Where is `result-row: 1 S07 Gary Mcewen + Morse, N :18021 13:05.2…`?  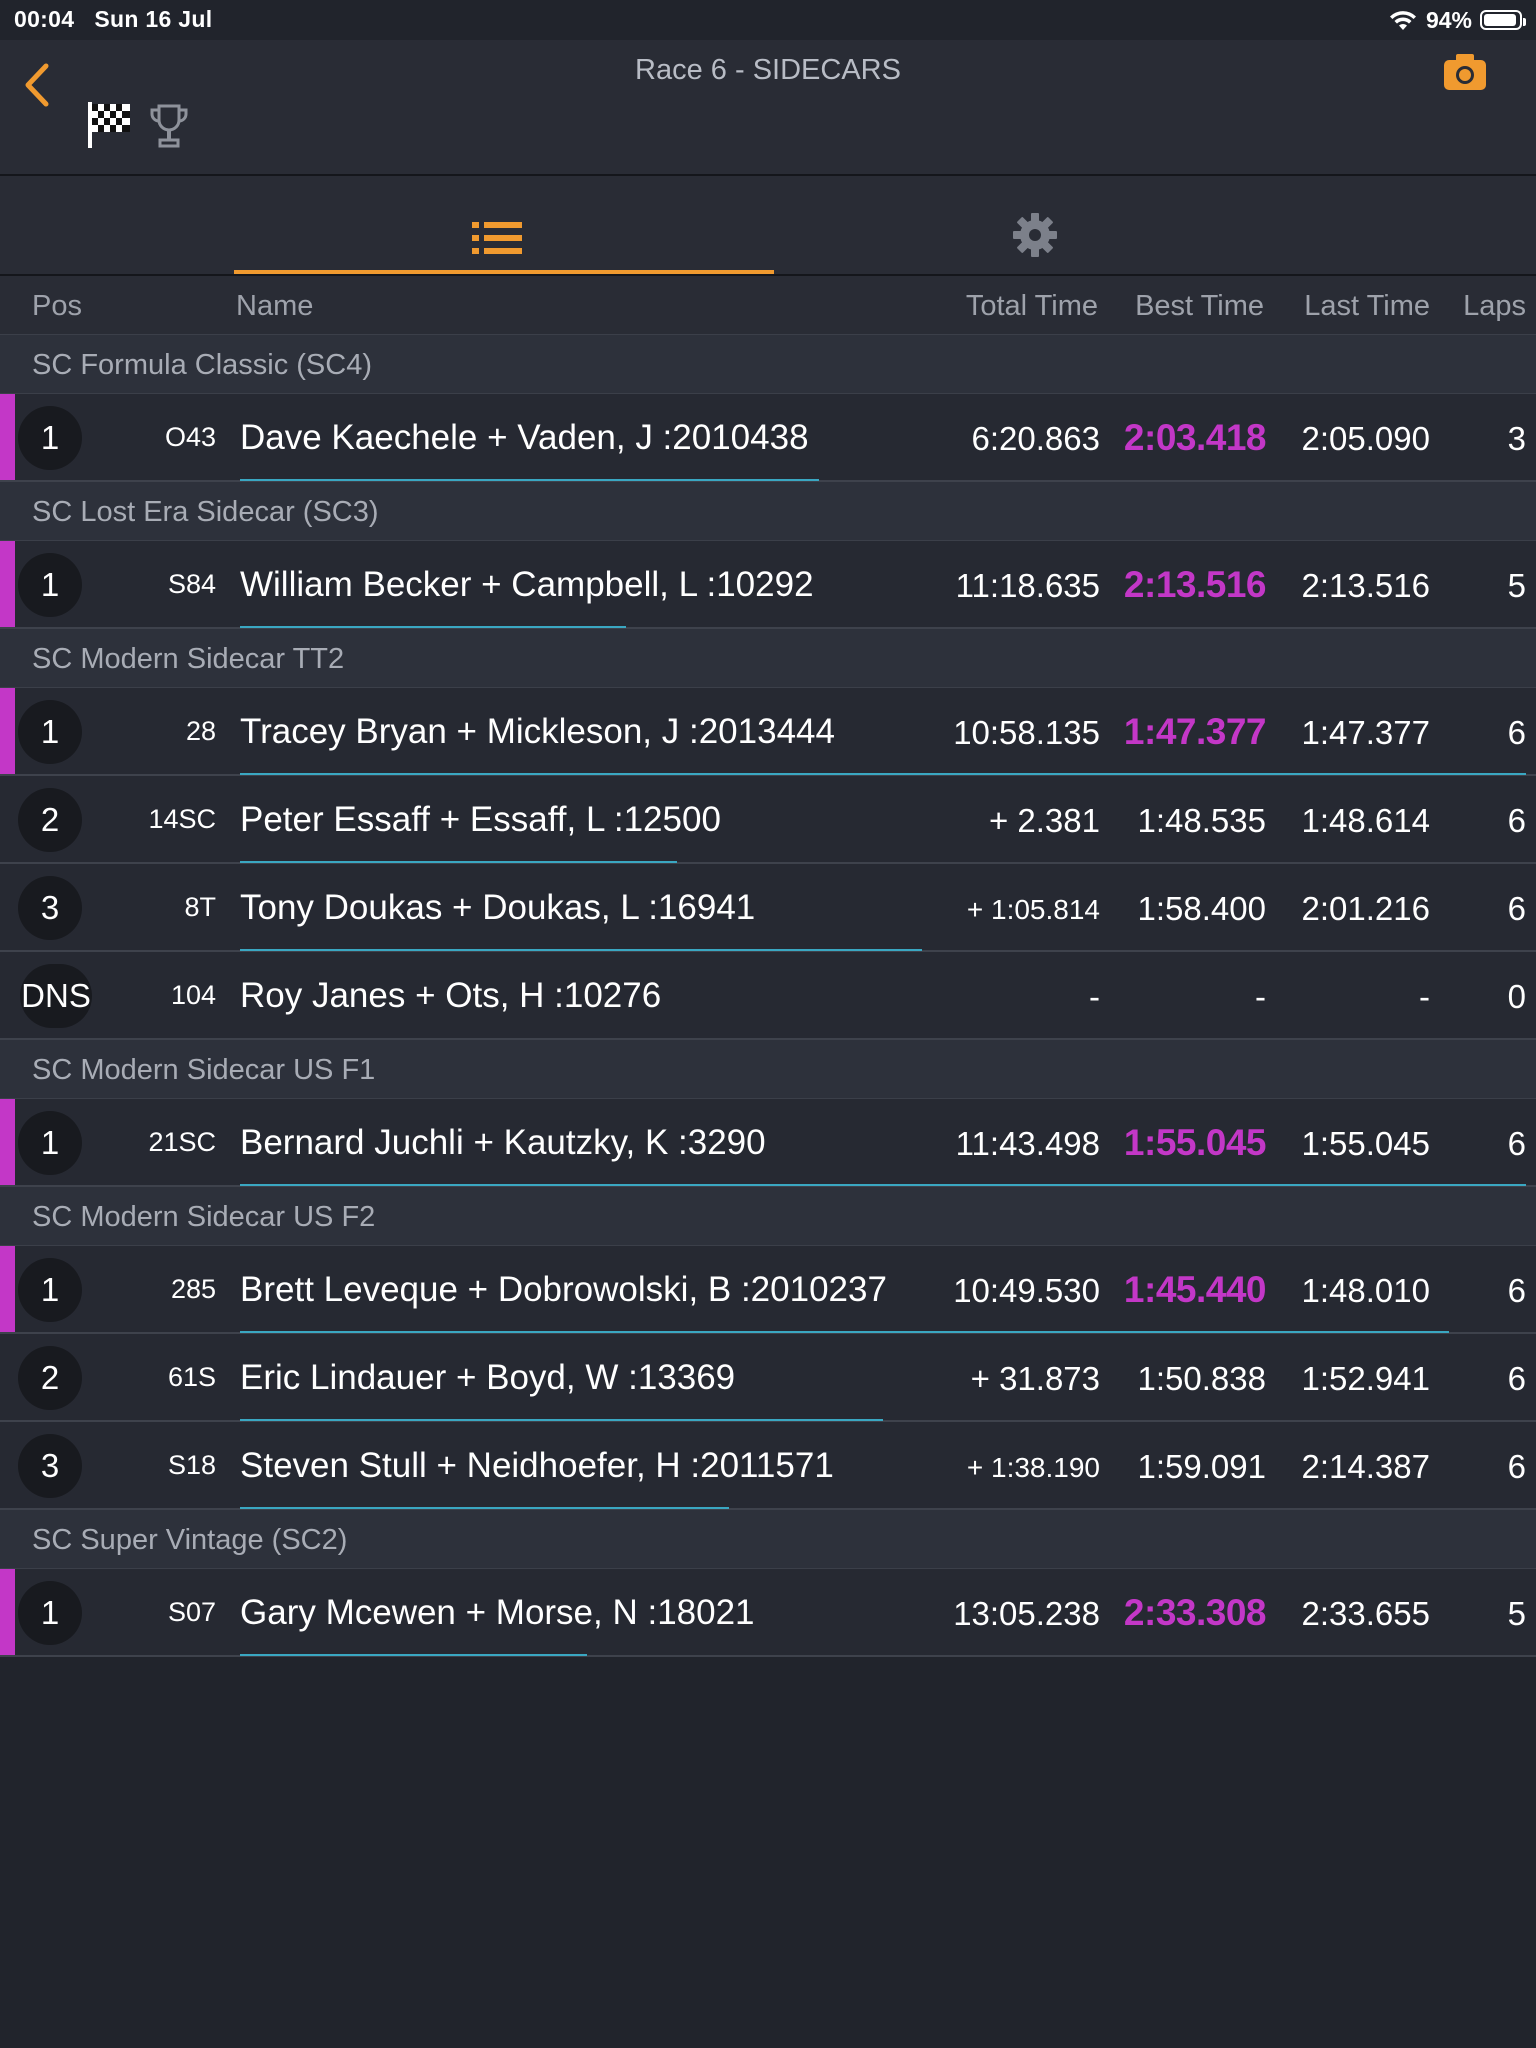 result-row: 1 S07 Gary Mcewen + Morse, N :18021 13:05.2… is located at coordinates (768, 1613).